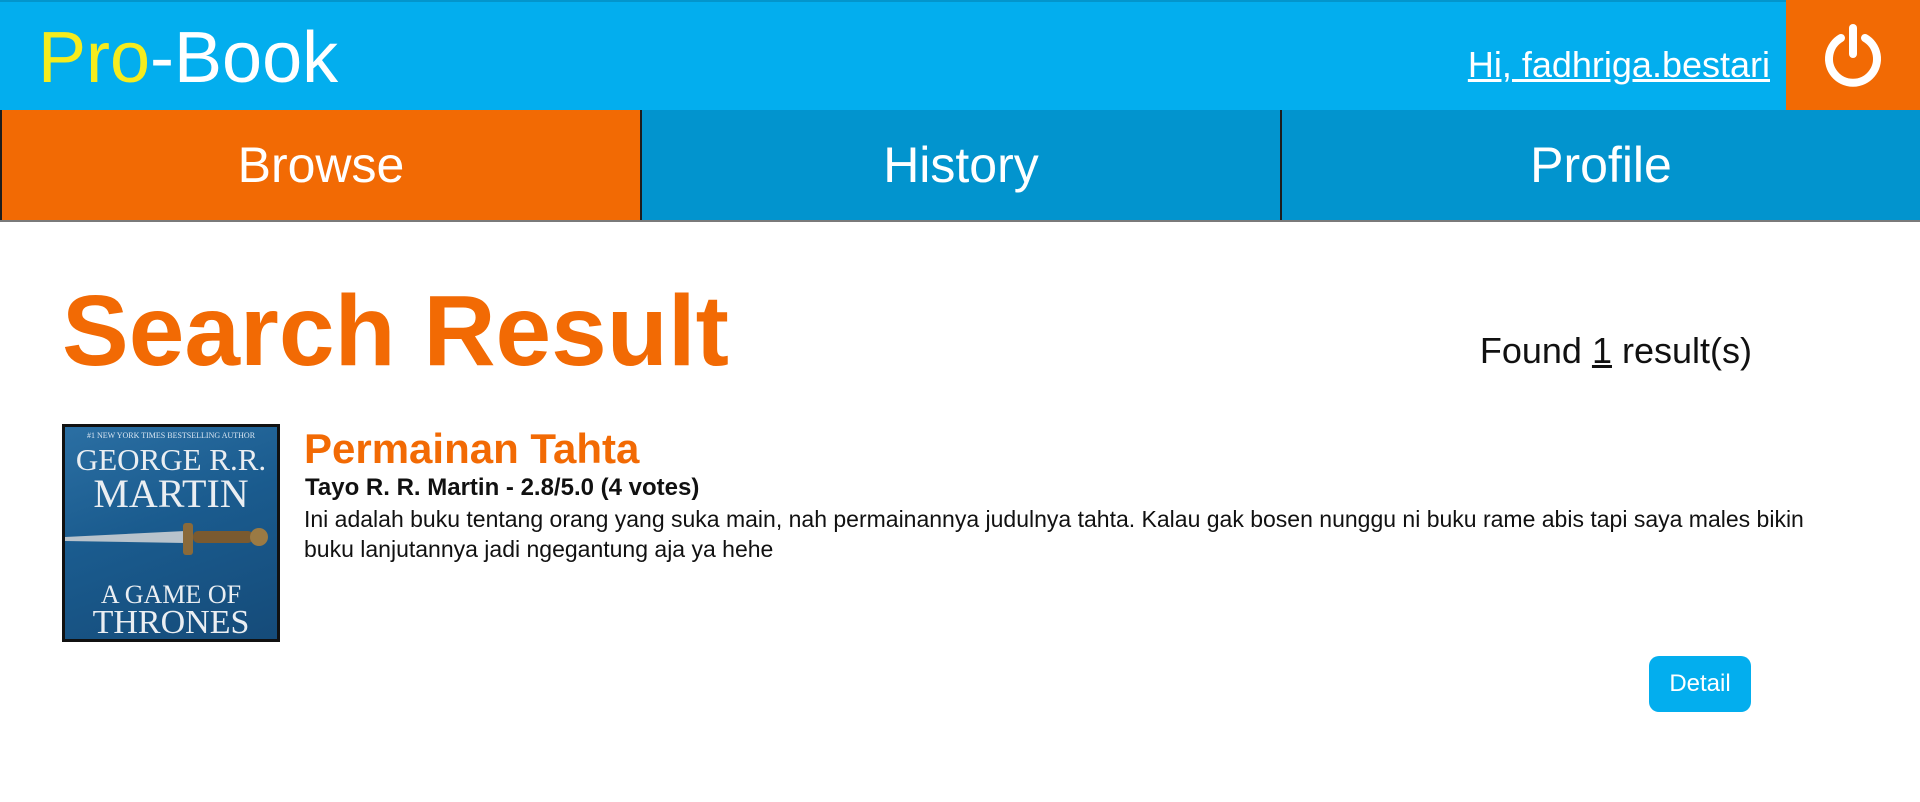 This screenshot has width=1920, height=802. Describe the element at coordinates (502, 487) in the screenshot. I see `book-author-rating: Tayo R. R. Martin - 2.8/5.0 (4 votes)` at that location.